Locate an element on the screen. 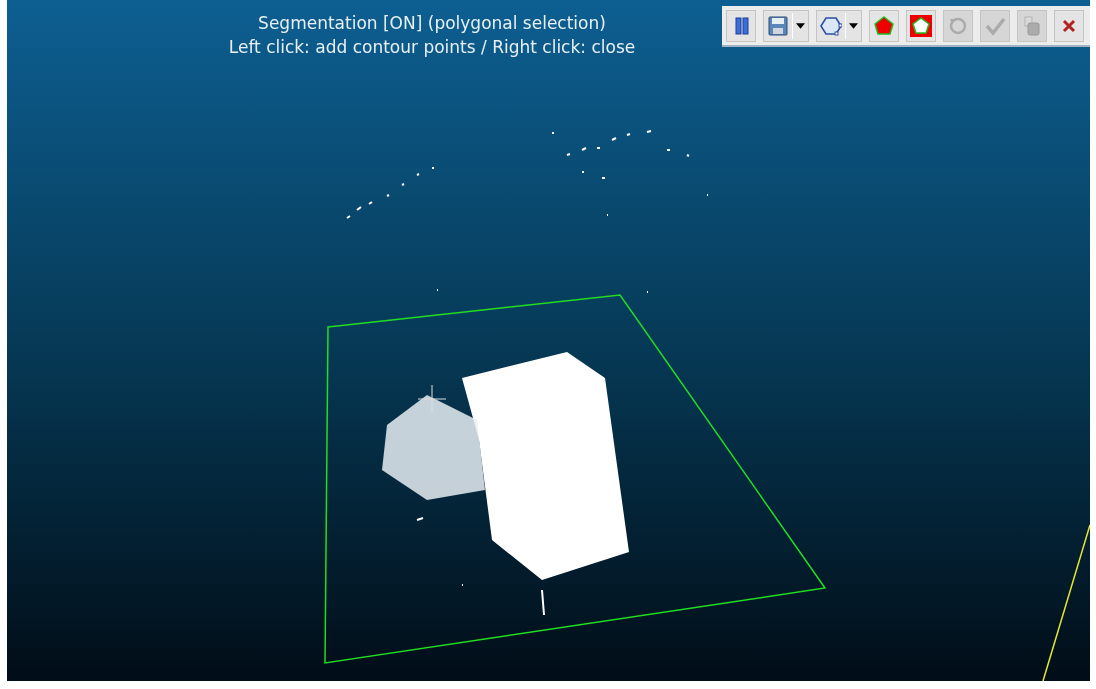 The height and width of the screenshot is (689, 1096). pentagon-outline-icon is located at coordinates (921, 26).